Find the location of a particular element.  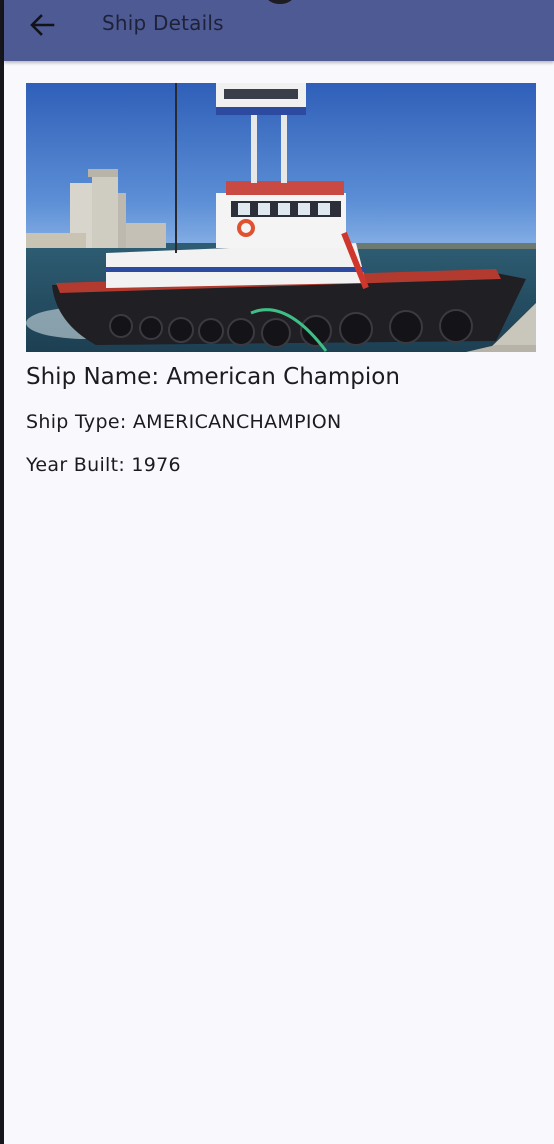

ship-name: Ship Name: American Champion is located at coordinates (213, 377).